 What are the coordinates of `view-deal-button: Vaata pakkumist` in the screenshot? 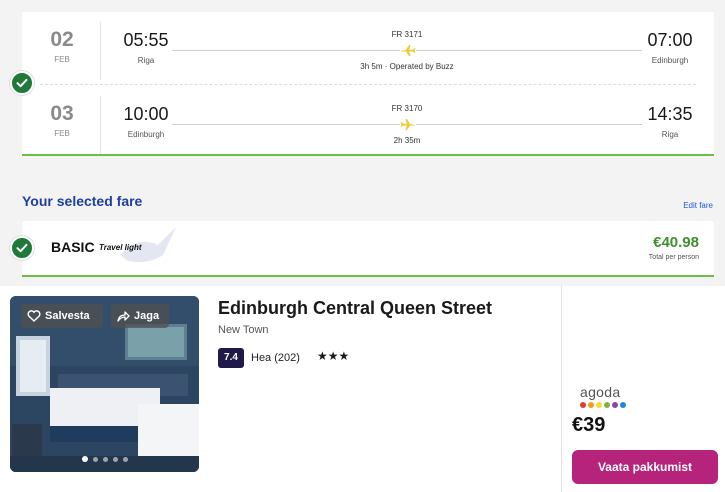 It's located at (645, 467).